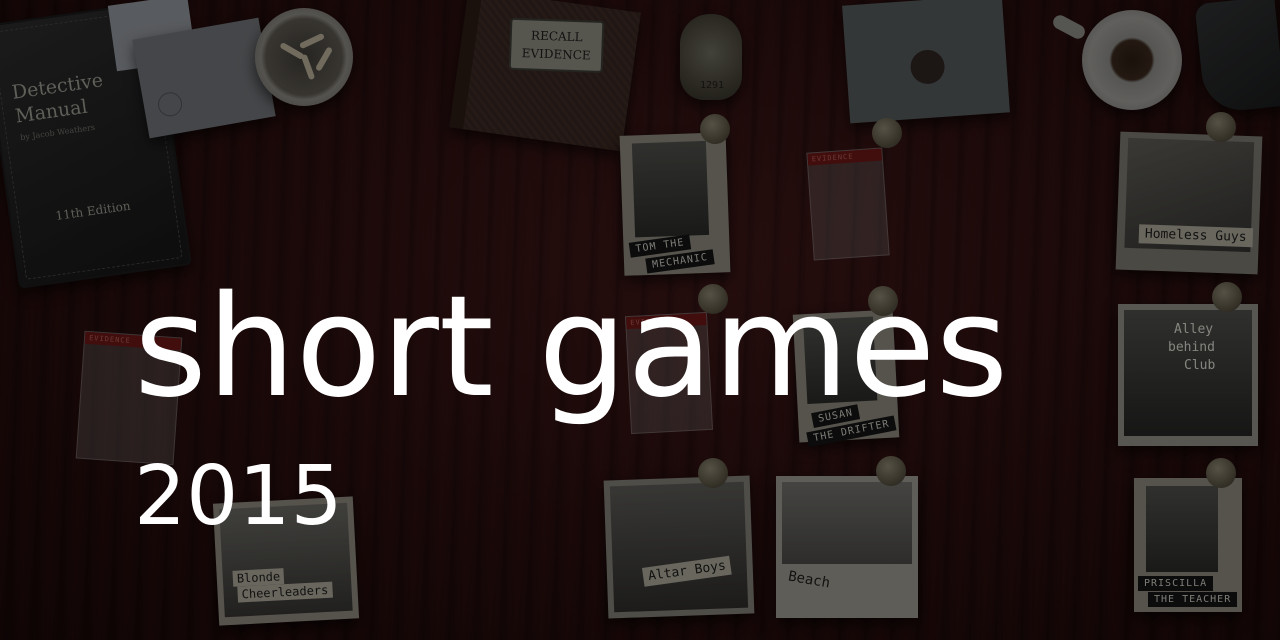 The width and height of the screenshot is (1280, 640). Describe the element at coordinates (238, 496) in the screenshot. I see `banner-year: 2015` at that location.